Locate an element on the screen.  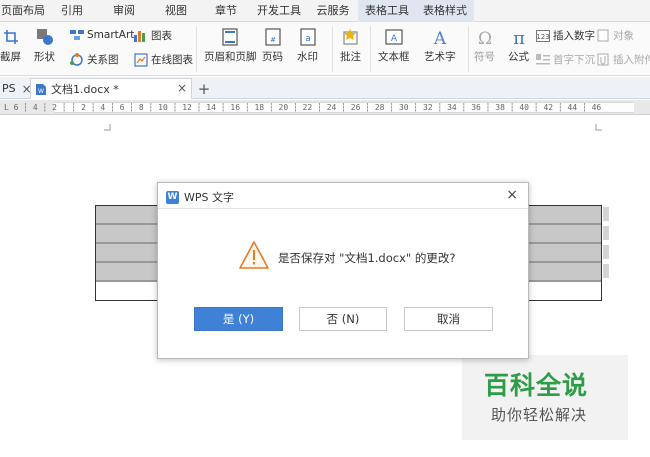
watermark-subtitle: 助你轻松解决 is located at coordinates (539, 415).